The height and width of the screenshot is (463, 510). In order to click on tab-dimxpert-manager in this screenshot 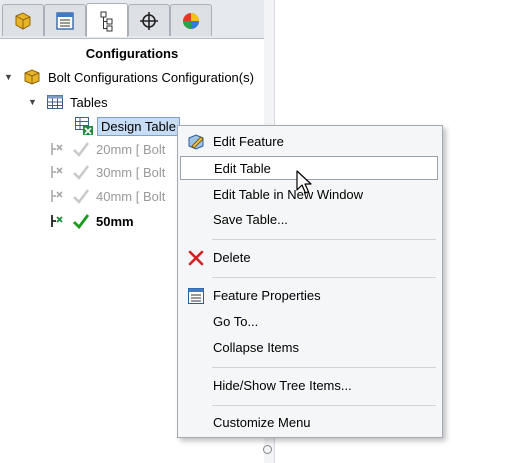, I will do `click(149, 20)`.